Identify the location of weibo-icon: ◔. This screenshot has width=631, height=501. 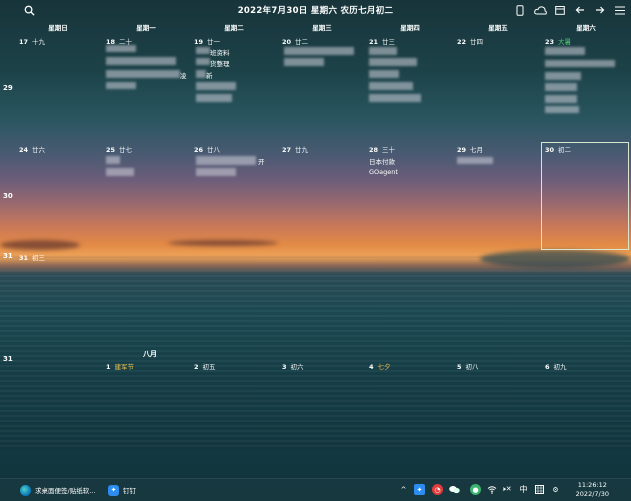
(437, 489).